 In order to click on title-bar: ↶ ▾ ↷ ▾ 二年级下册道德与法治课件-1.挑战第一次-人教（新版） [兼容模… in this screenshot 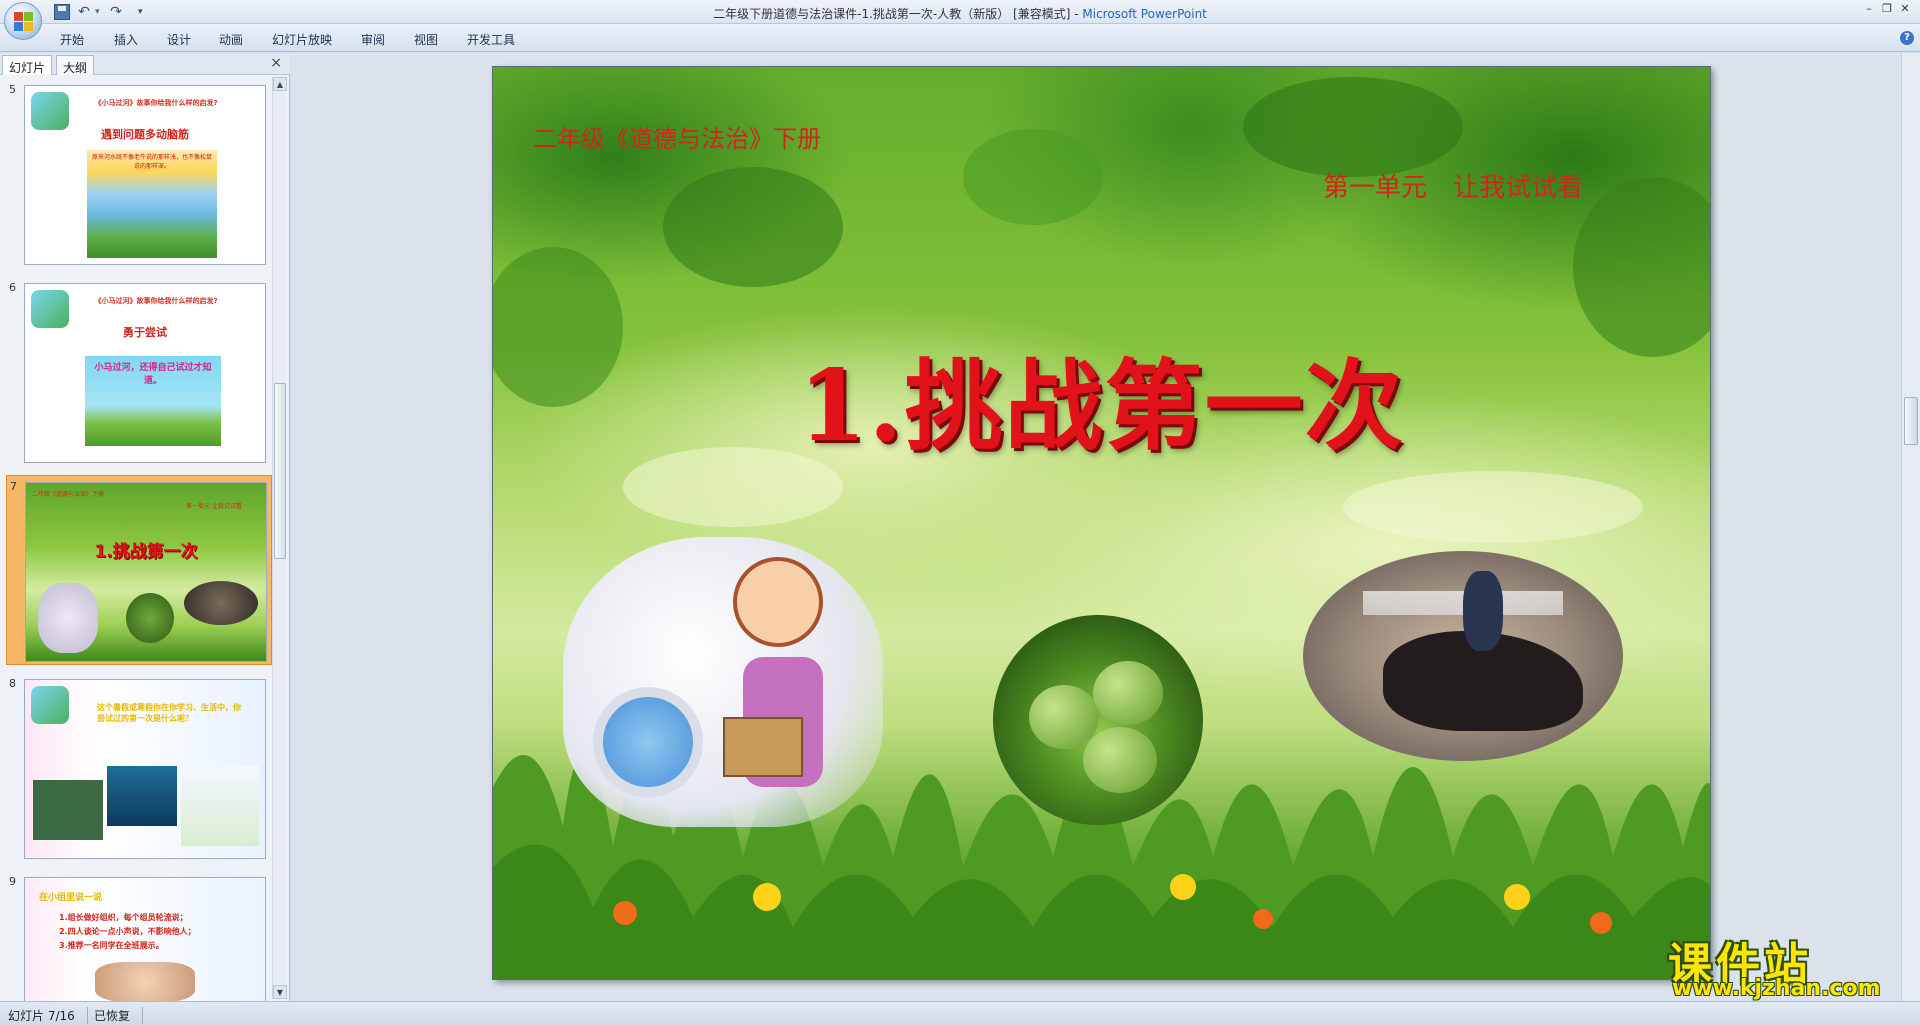, I will do `click(960, 20)`.